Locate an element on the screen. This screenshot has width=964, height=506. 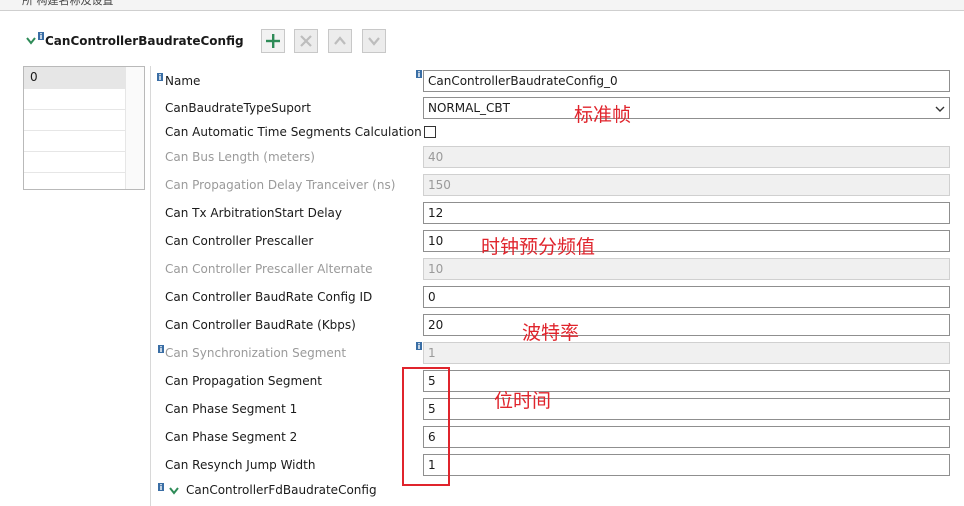
baud-config-id-label: Can Controller BaudRate Config ID is located at coordinates (269, 297).